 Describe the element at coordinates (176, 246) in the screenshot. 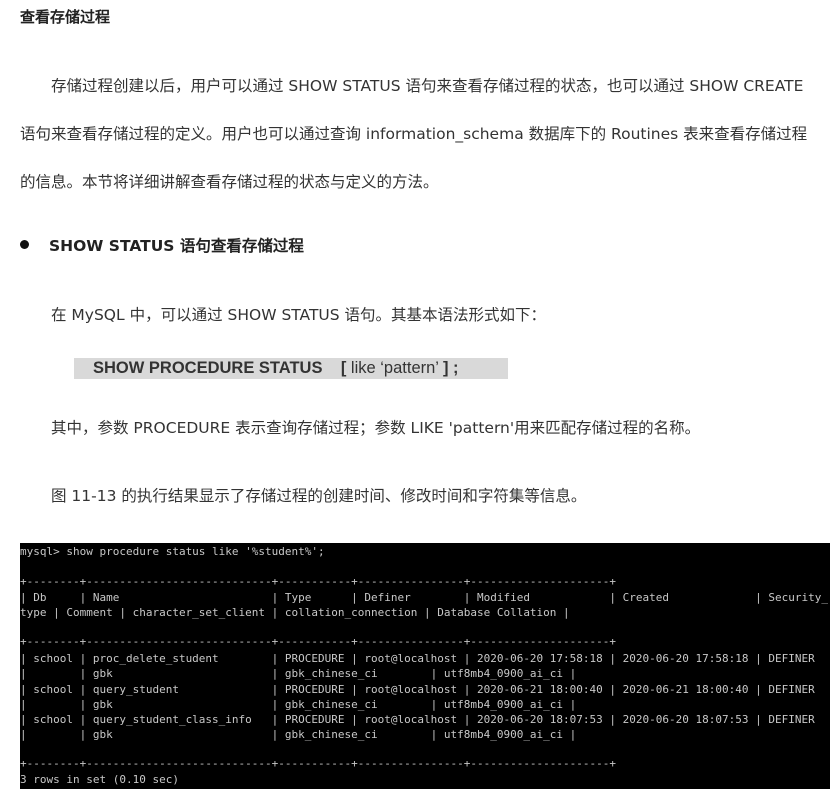

I see `bullet-title: SHOW STATUS 语句查看存储过程` at that location.